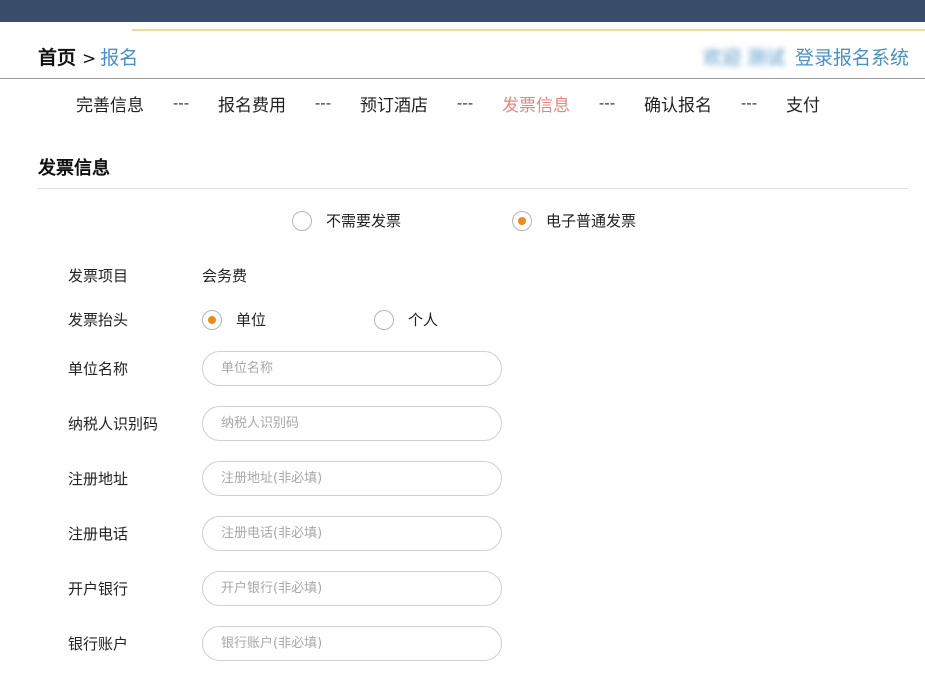 The width and height of the screenshot is (925, 675). Describe the element at coordinates (302, 220) in the screenshot. I see `radio-no-invoice` at that location.